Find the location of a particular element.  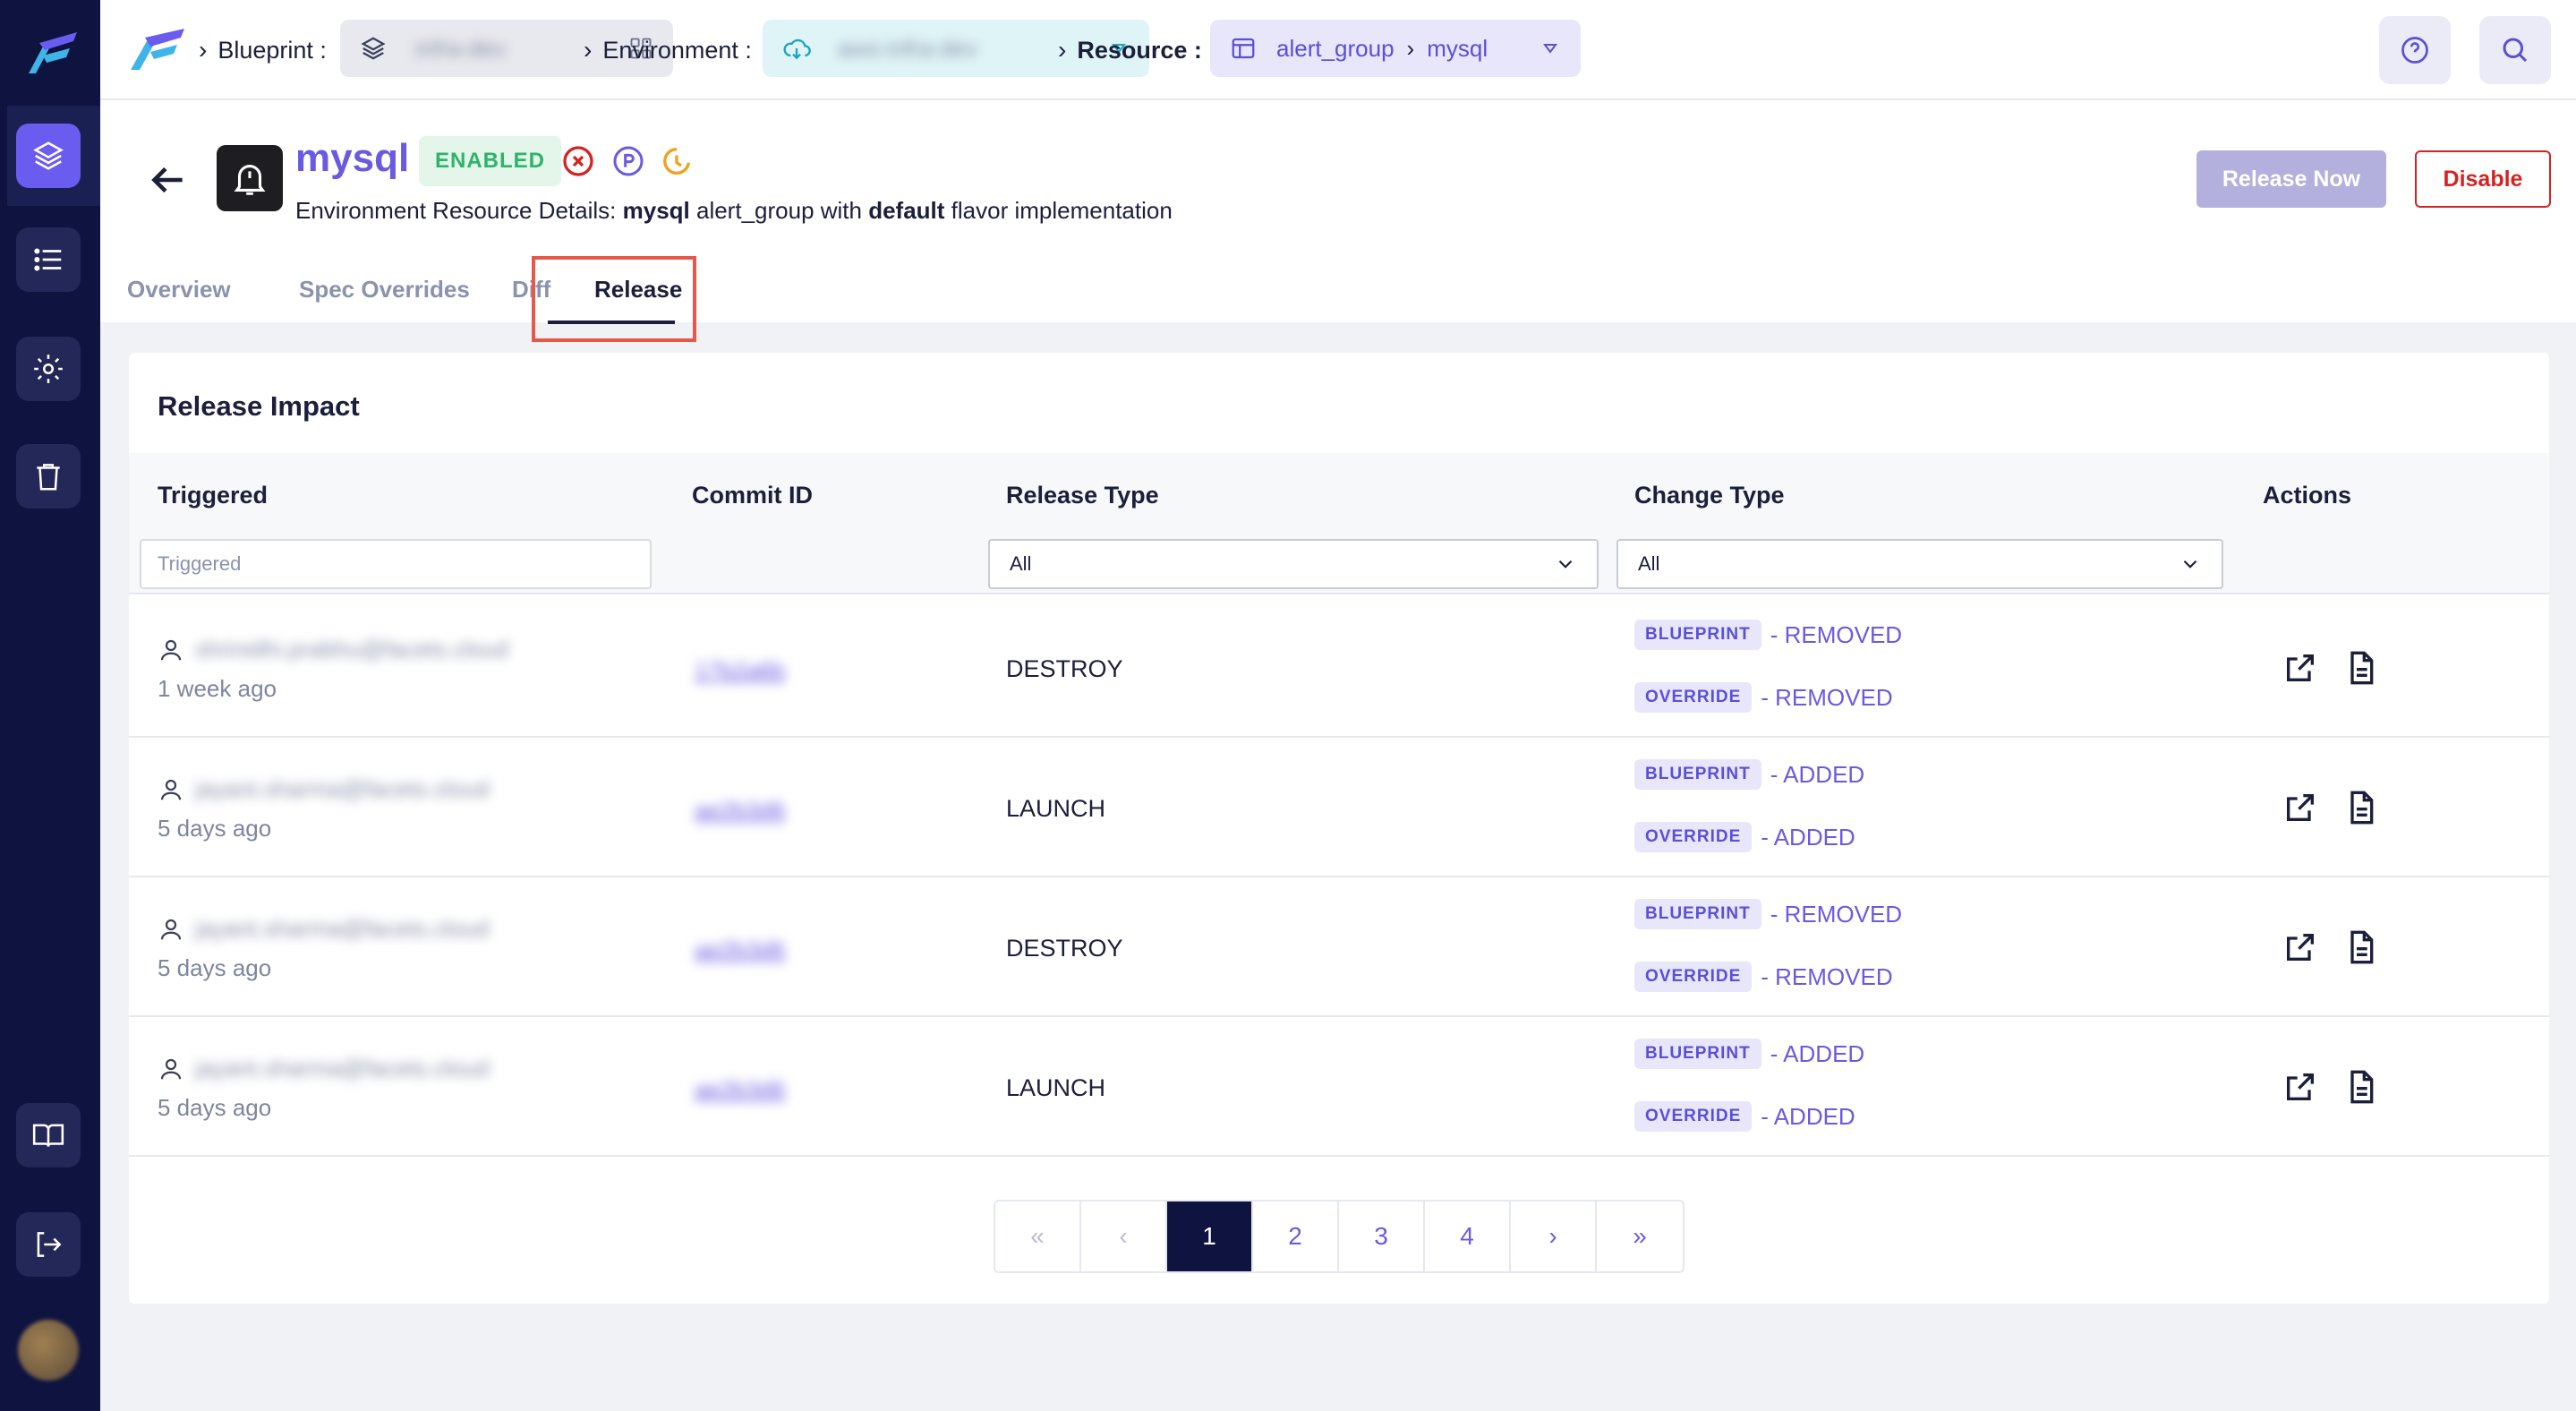

change-text: - ADDED is located at coordinates (1808, 837).